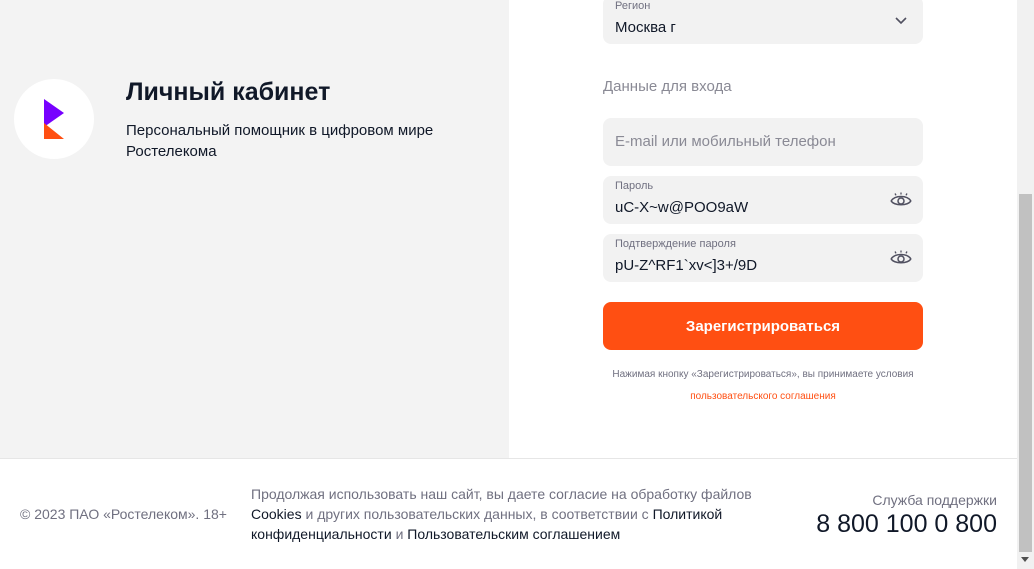  What do you see at coordinates (763, 258) in the screenshot?
I see `password-confirm-field: Подтверждение пароля pU-Z^RF1`xv<]3+/9D` at bounding box center [763, 258].